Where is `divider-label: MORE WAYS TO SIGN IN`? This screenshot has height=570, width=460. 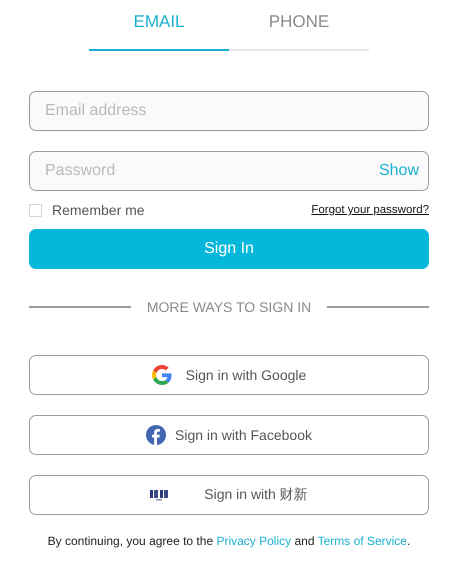 divider-label: MORE WAYS TO SIGN IN is located at coordinates (229, 307).